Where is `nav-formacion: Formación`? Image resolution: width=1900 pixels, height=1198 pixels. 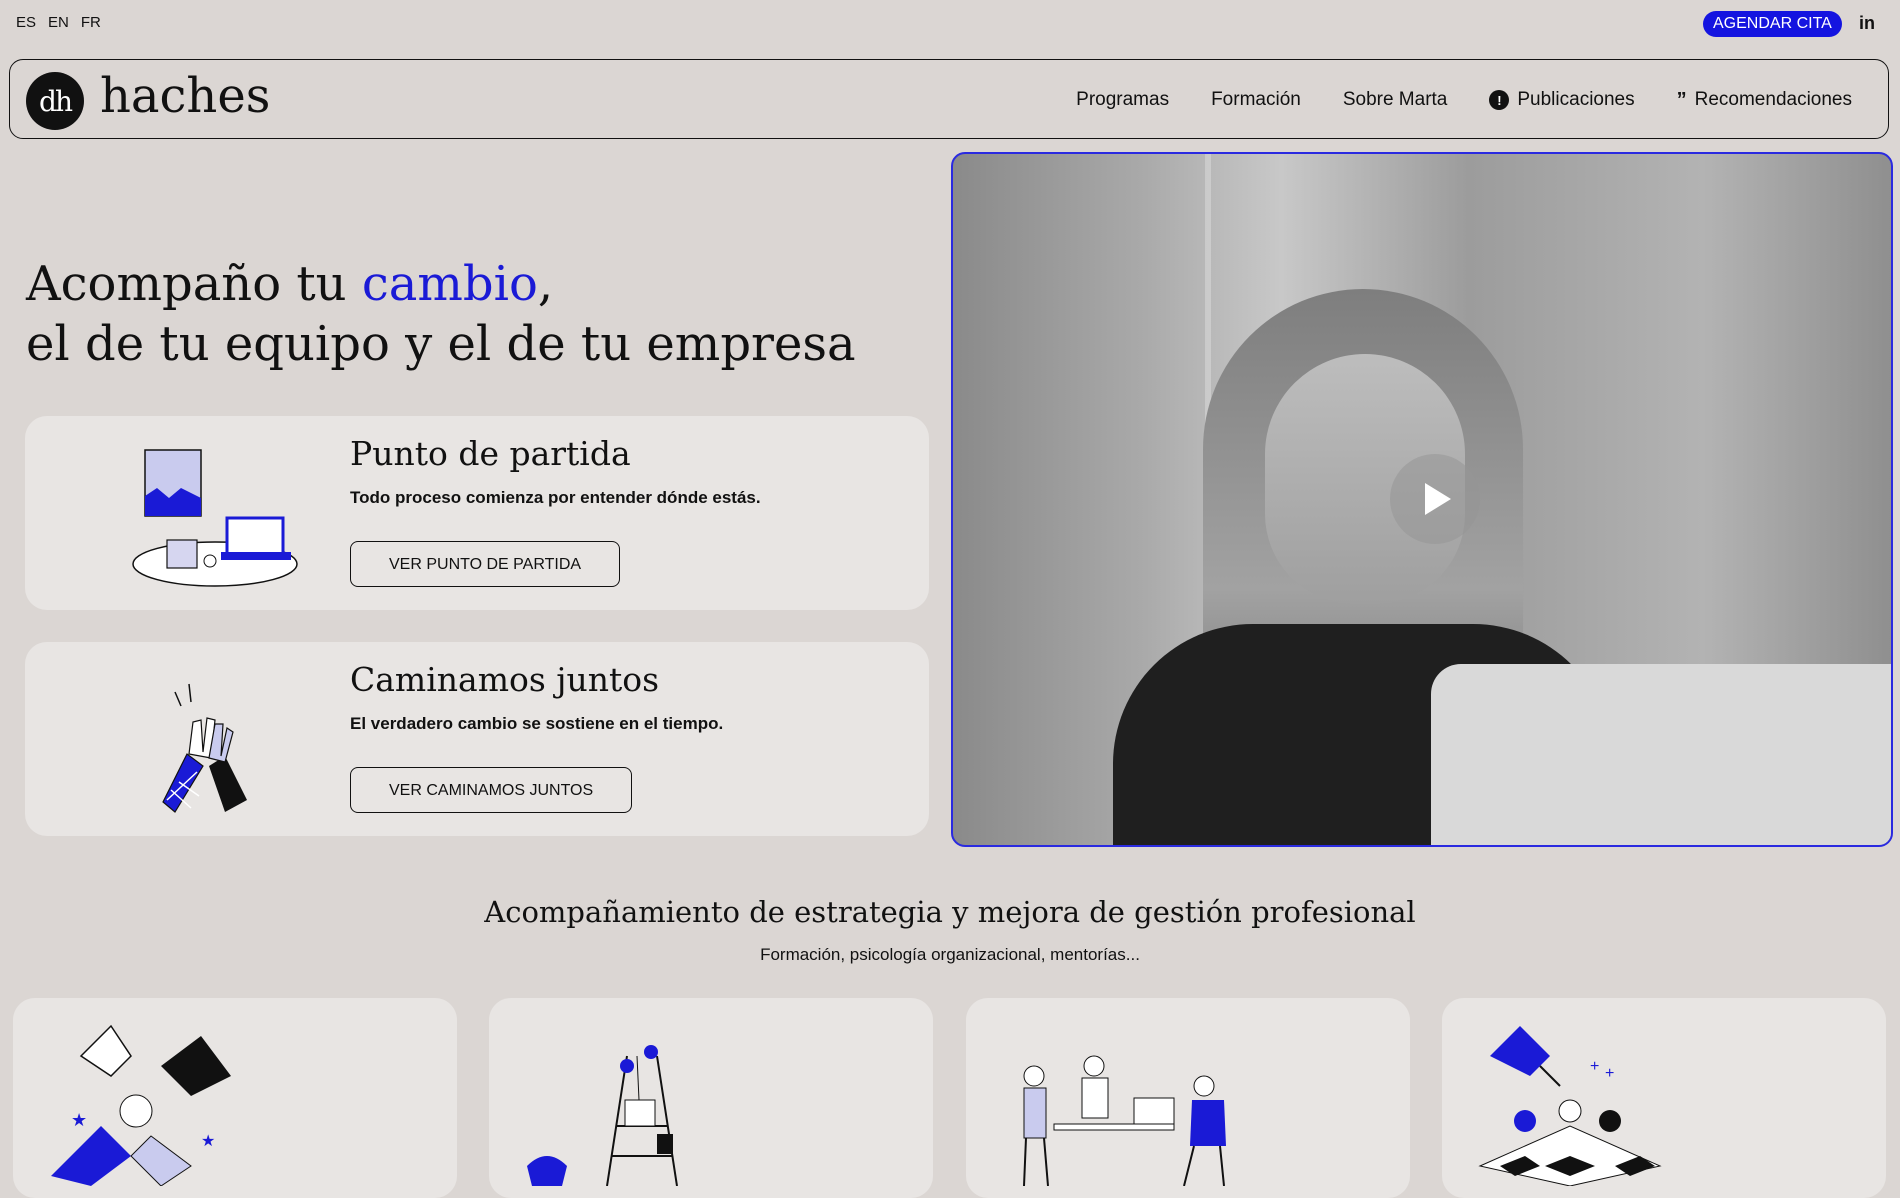 nav-formacion: Formación is located at coordinates (1256, 100).